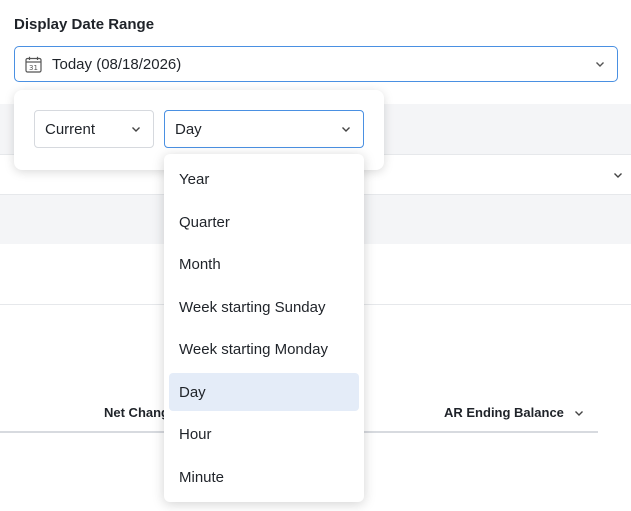 This screenshot has height=511, width=631. What do you see at coordinates (117, 64) in the screenshot?
I see `date-range-value: Today (08/18/2026)` at bounding box center [117, 64].